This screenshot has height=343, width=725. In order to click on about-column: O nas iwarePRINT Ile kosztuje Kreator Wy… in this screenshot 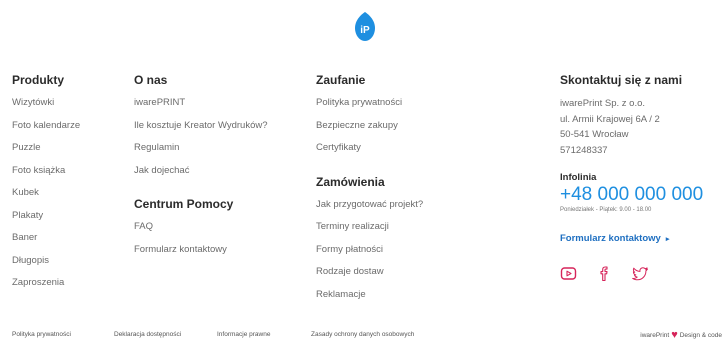, I will do `click(201, 168)`.